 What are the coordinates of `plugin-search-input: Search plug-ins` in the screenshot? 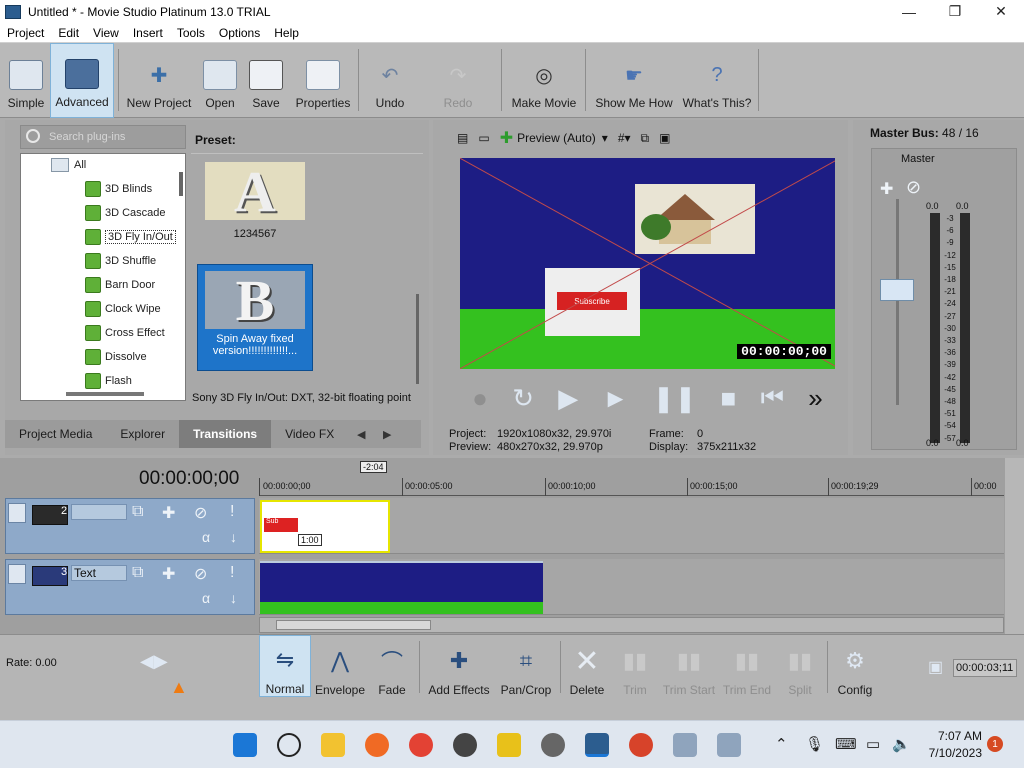 It's located at (103, 137).